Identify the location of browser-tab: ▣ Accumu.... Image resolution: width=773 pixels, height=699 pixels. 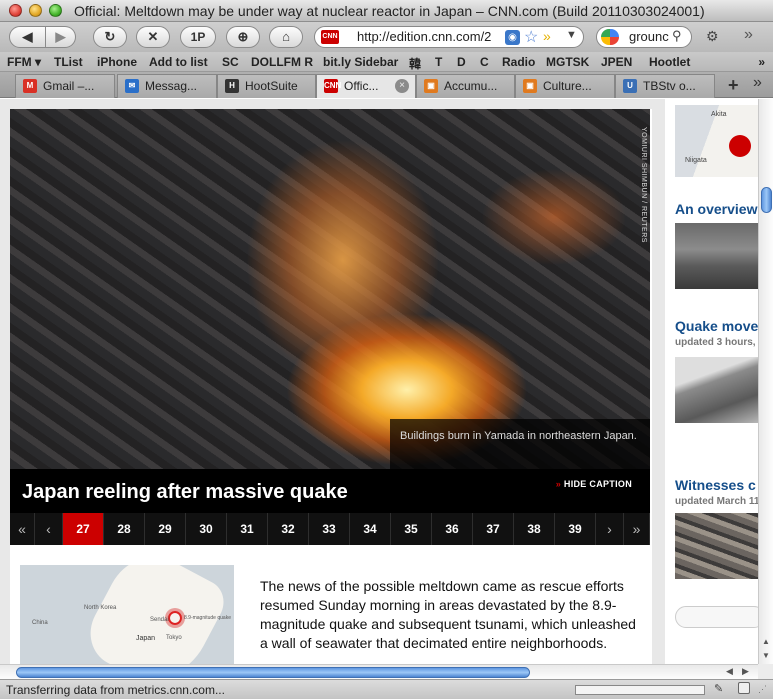
(465, 86).